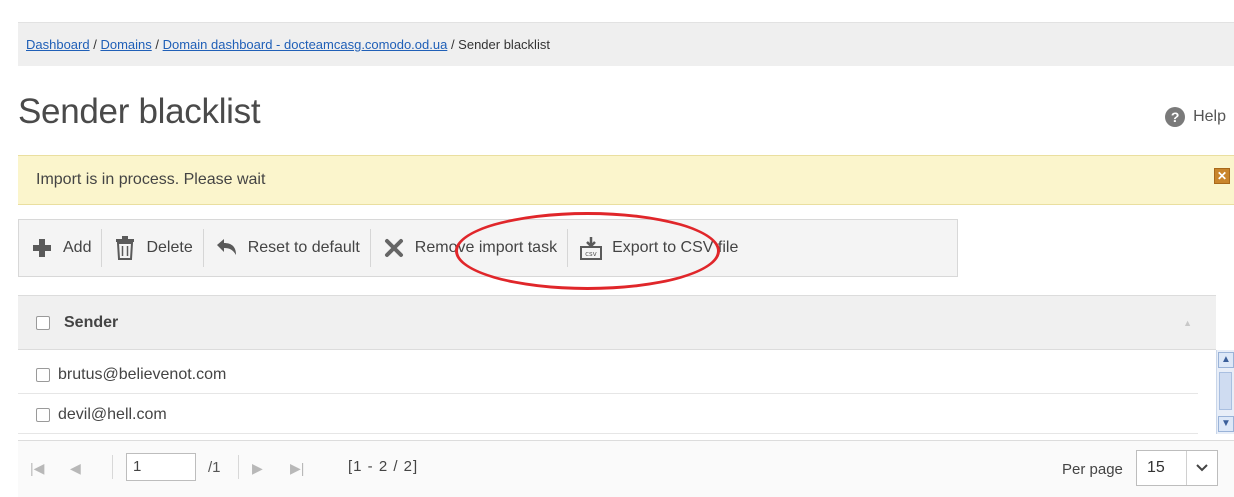 The width and height of the screenshot is (1234, 497). Describe the element at coordinates (112, 414) in the screenshot. I see `sender-cell: devil@hell.com` at that location.